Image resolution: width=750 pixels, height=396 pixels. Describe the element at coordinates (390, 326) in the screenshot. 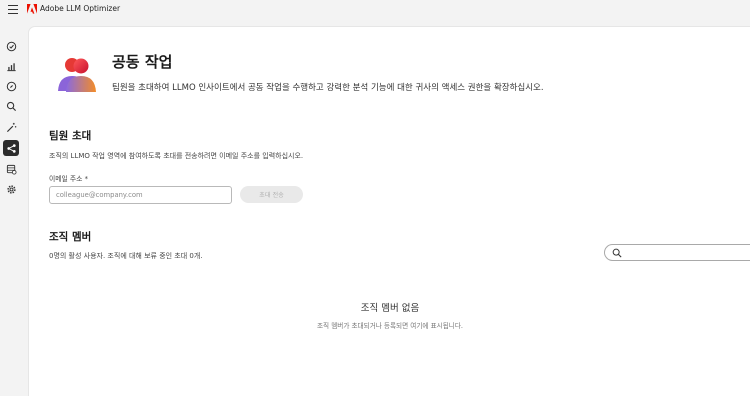

I see `empty-state-description: 조직 멤버가 초대되거나 등록되면 여기에 표시됩니다.` at that location.